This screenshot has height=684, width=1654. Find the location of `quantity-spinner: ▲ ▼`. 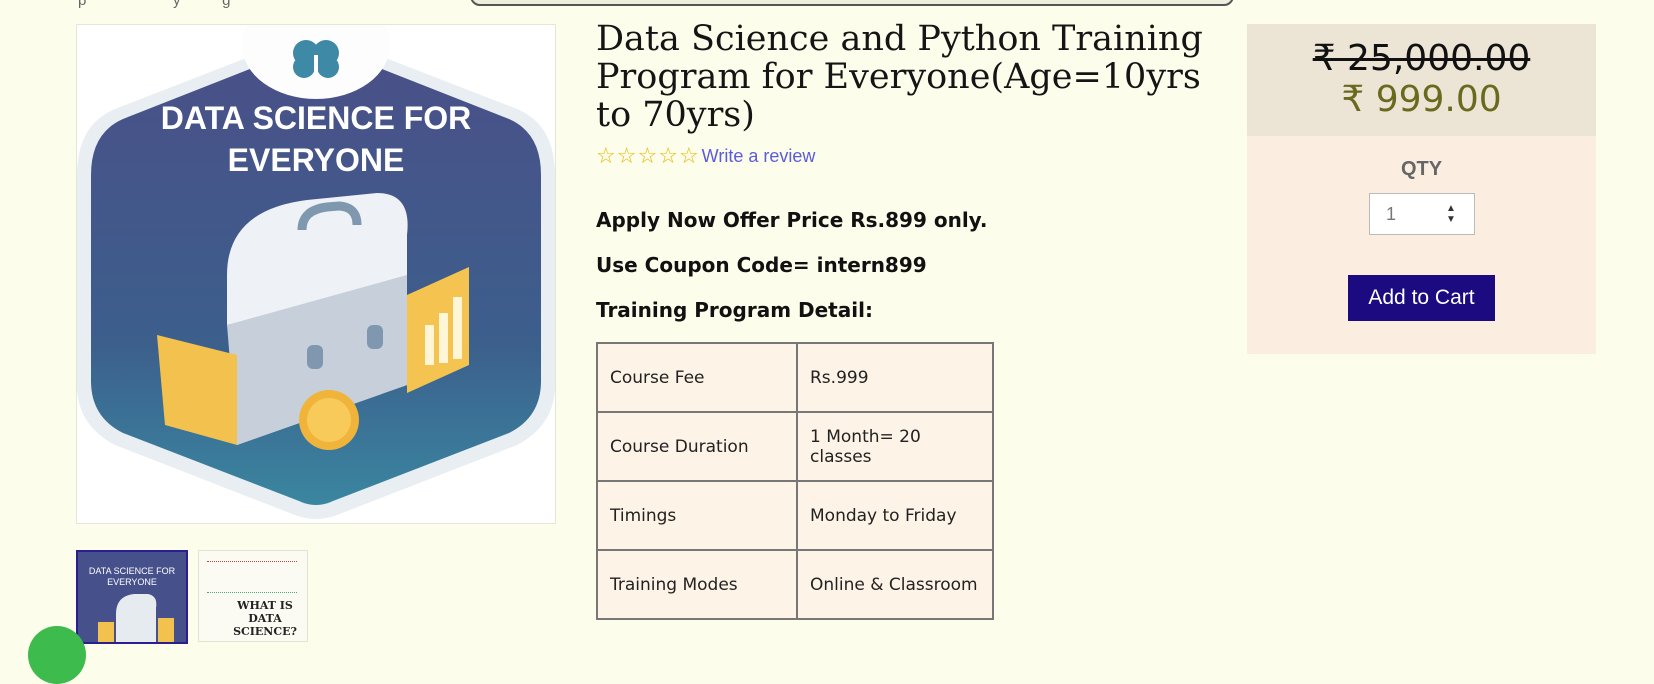

quantity-spinner: ▲ ▼ is located at coordinates (1451, 214).